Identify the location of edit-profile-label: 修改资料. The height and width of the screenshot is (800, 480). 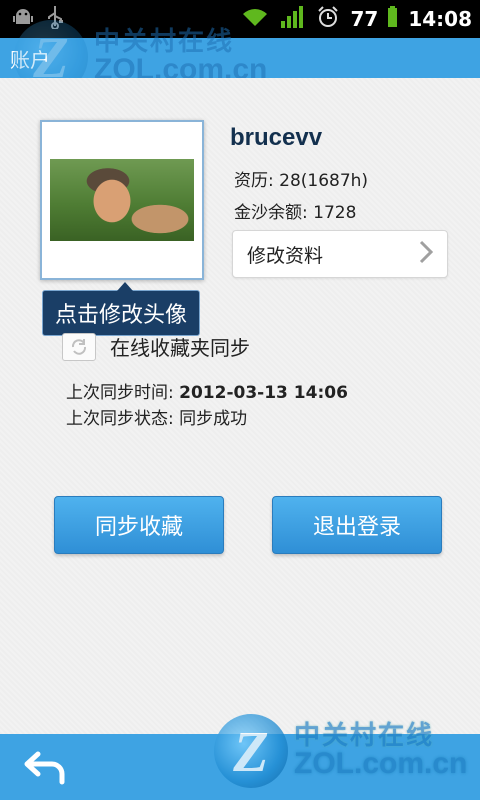
(285, 255).